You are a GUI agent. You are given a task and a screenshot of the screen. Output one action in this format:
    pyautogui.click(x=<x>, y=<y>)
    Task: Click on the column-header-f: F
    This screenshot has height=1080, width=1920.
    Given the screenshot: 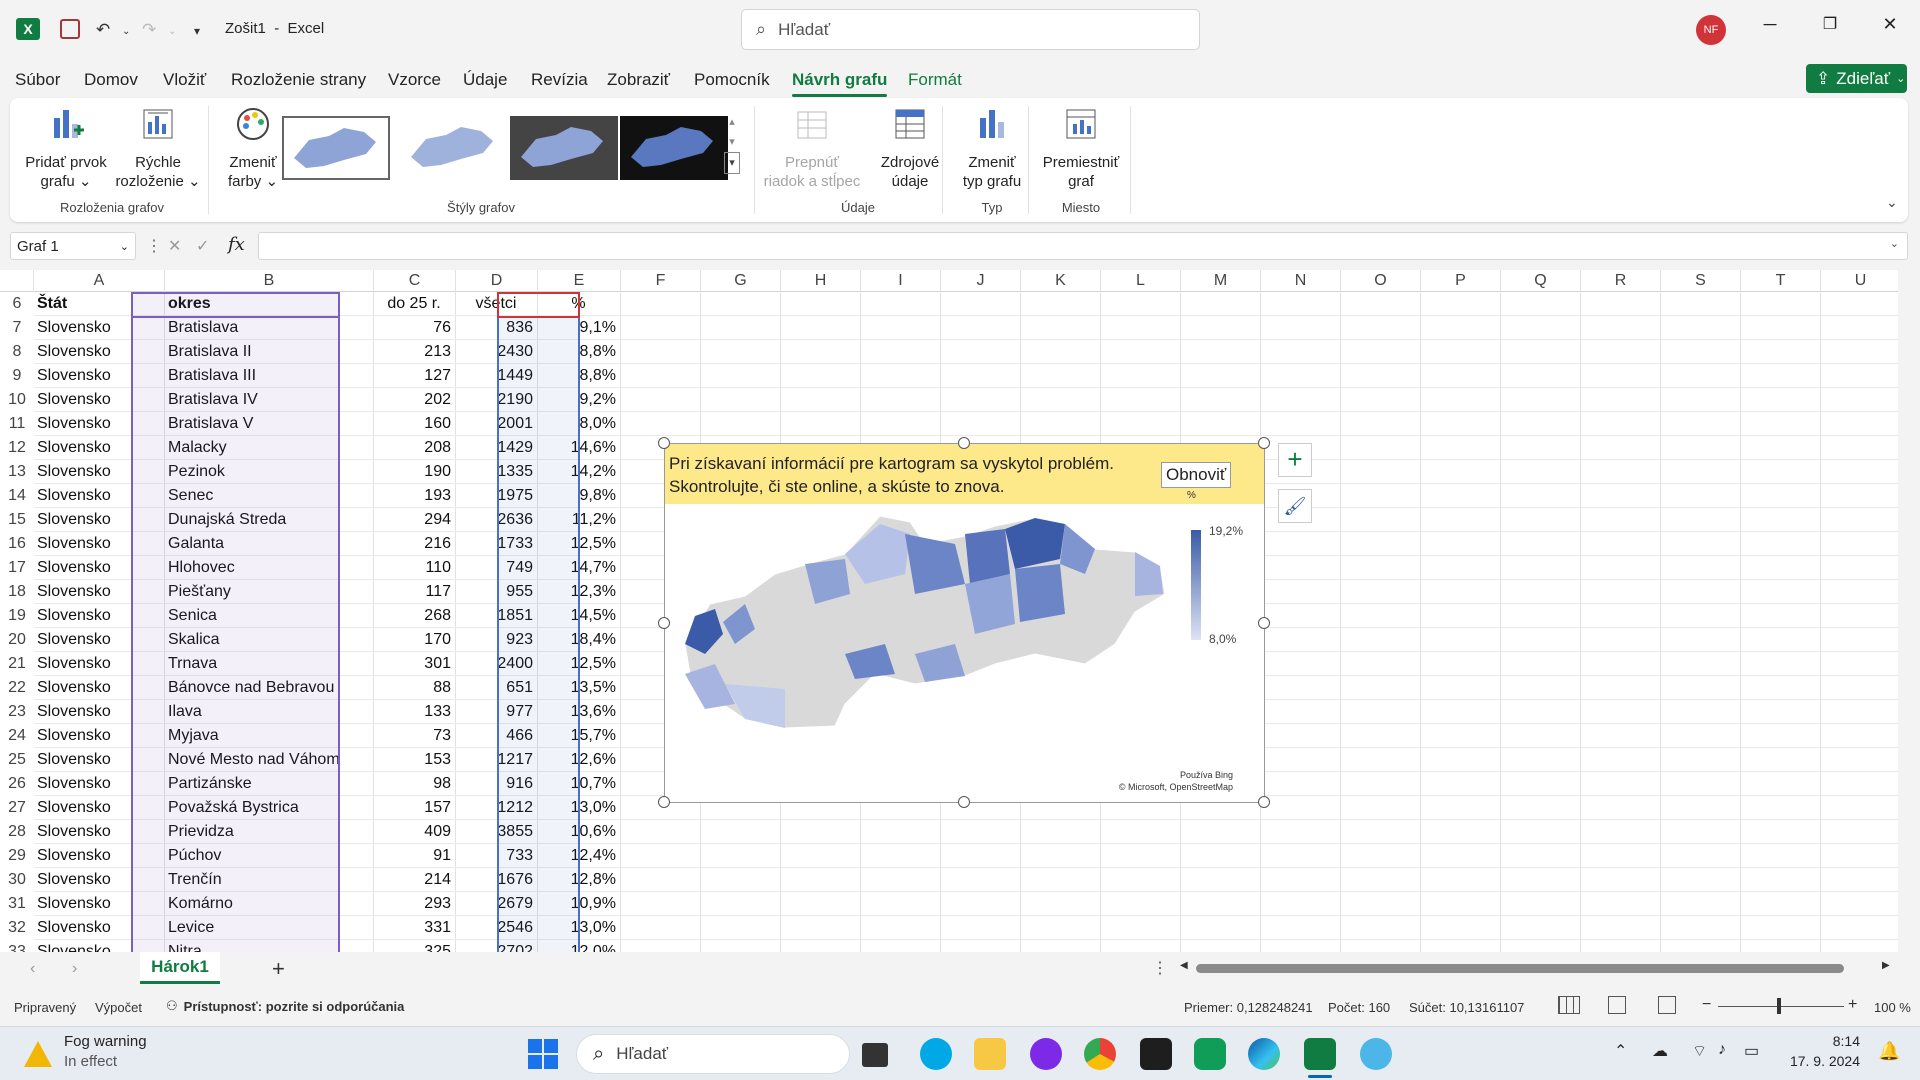 What is the action you would take?
    pyautogui.click(x=661, y=281)
    